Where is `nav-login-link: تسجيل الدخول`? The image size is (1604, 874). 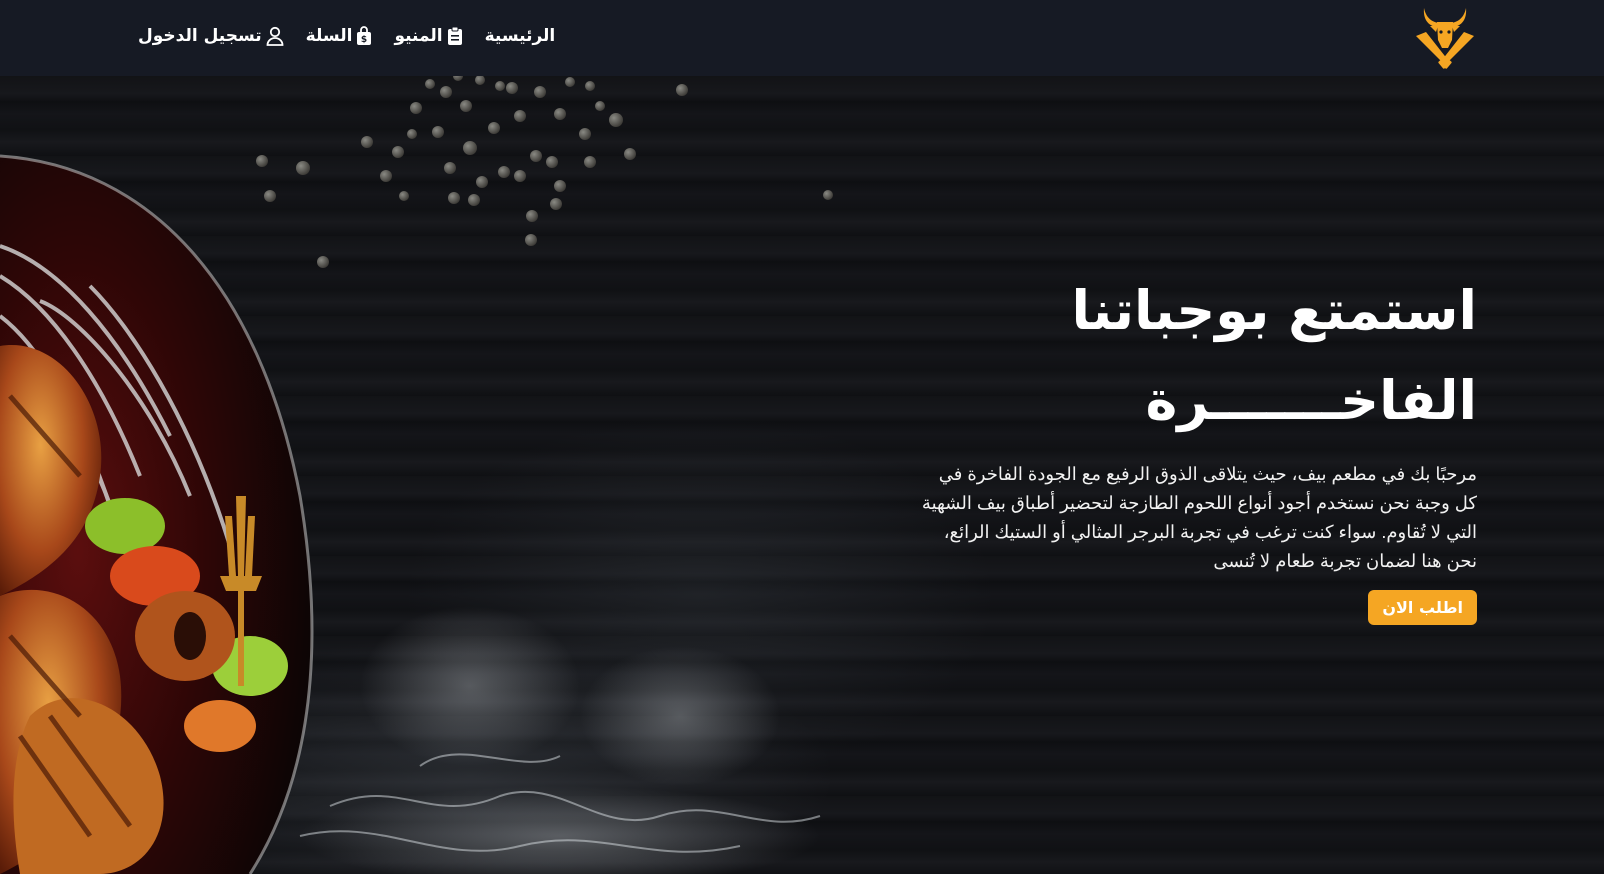
nav-login-link: تسجيل الدخول is located at coordinates (211, 36).